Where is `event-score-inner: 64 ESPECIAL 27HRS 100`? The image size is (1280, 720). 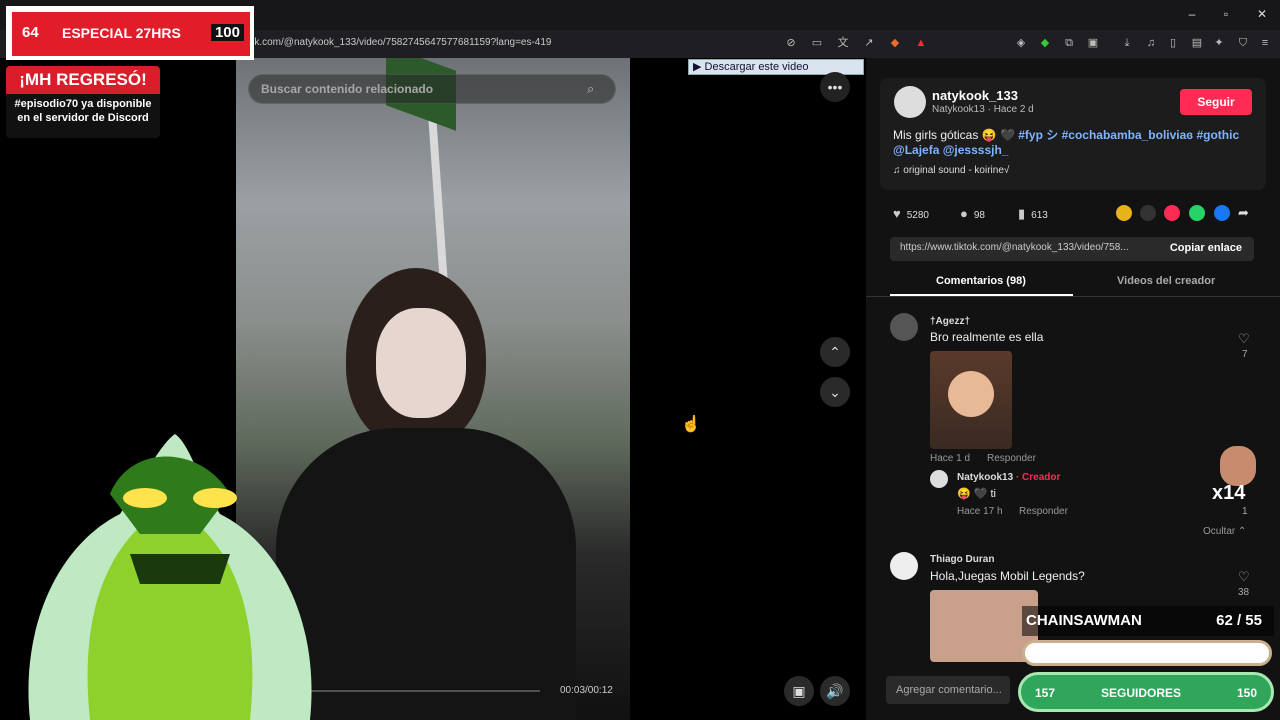
event-score-inner: 64 ESPECIAL 27HRS 100 is located at coordinates (131, 34).